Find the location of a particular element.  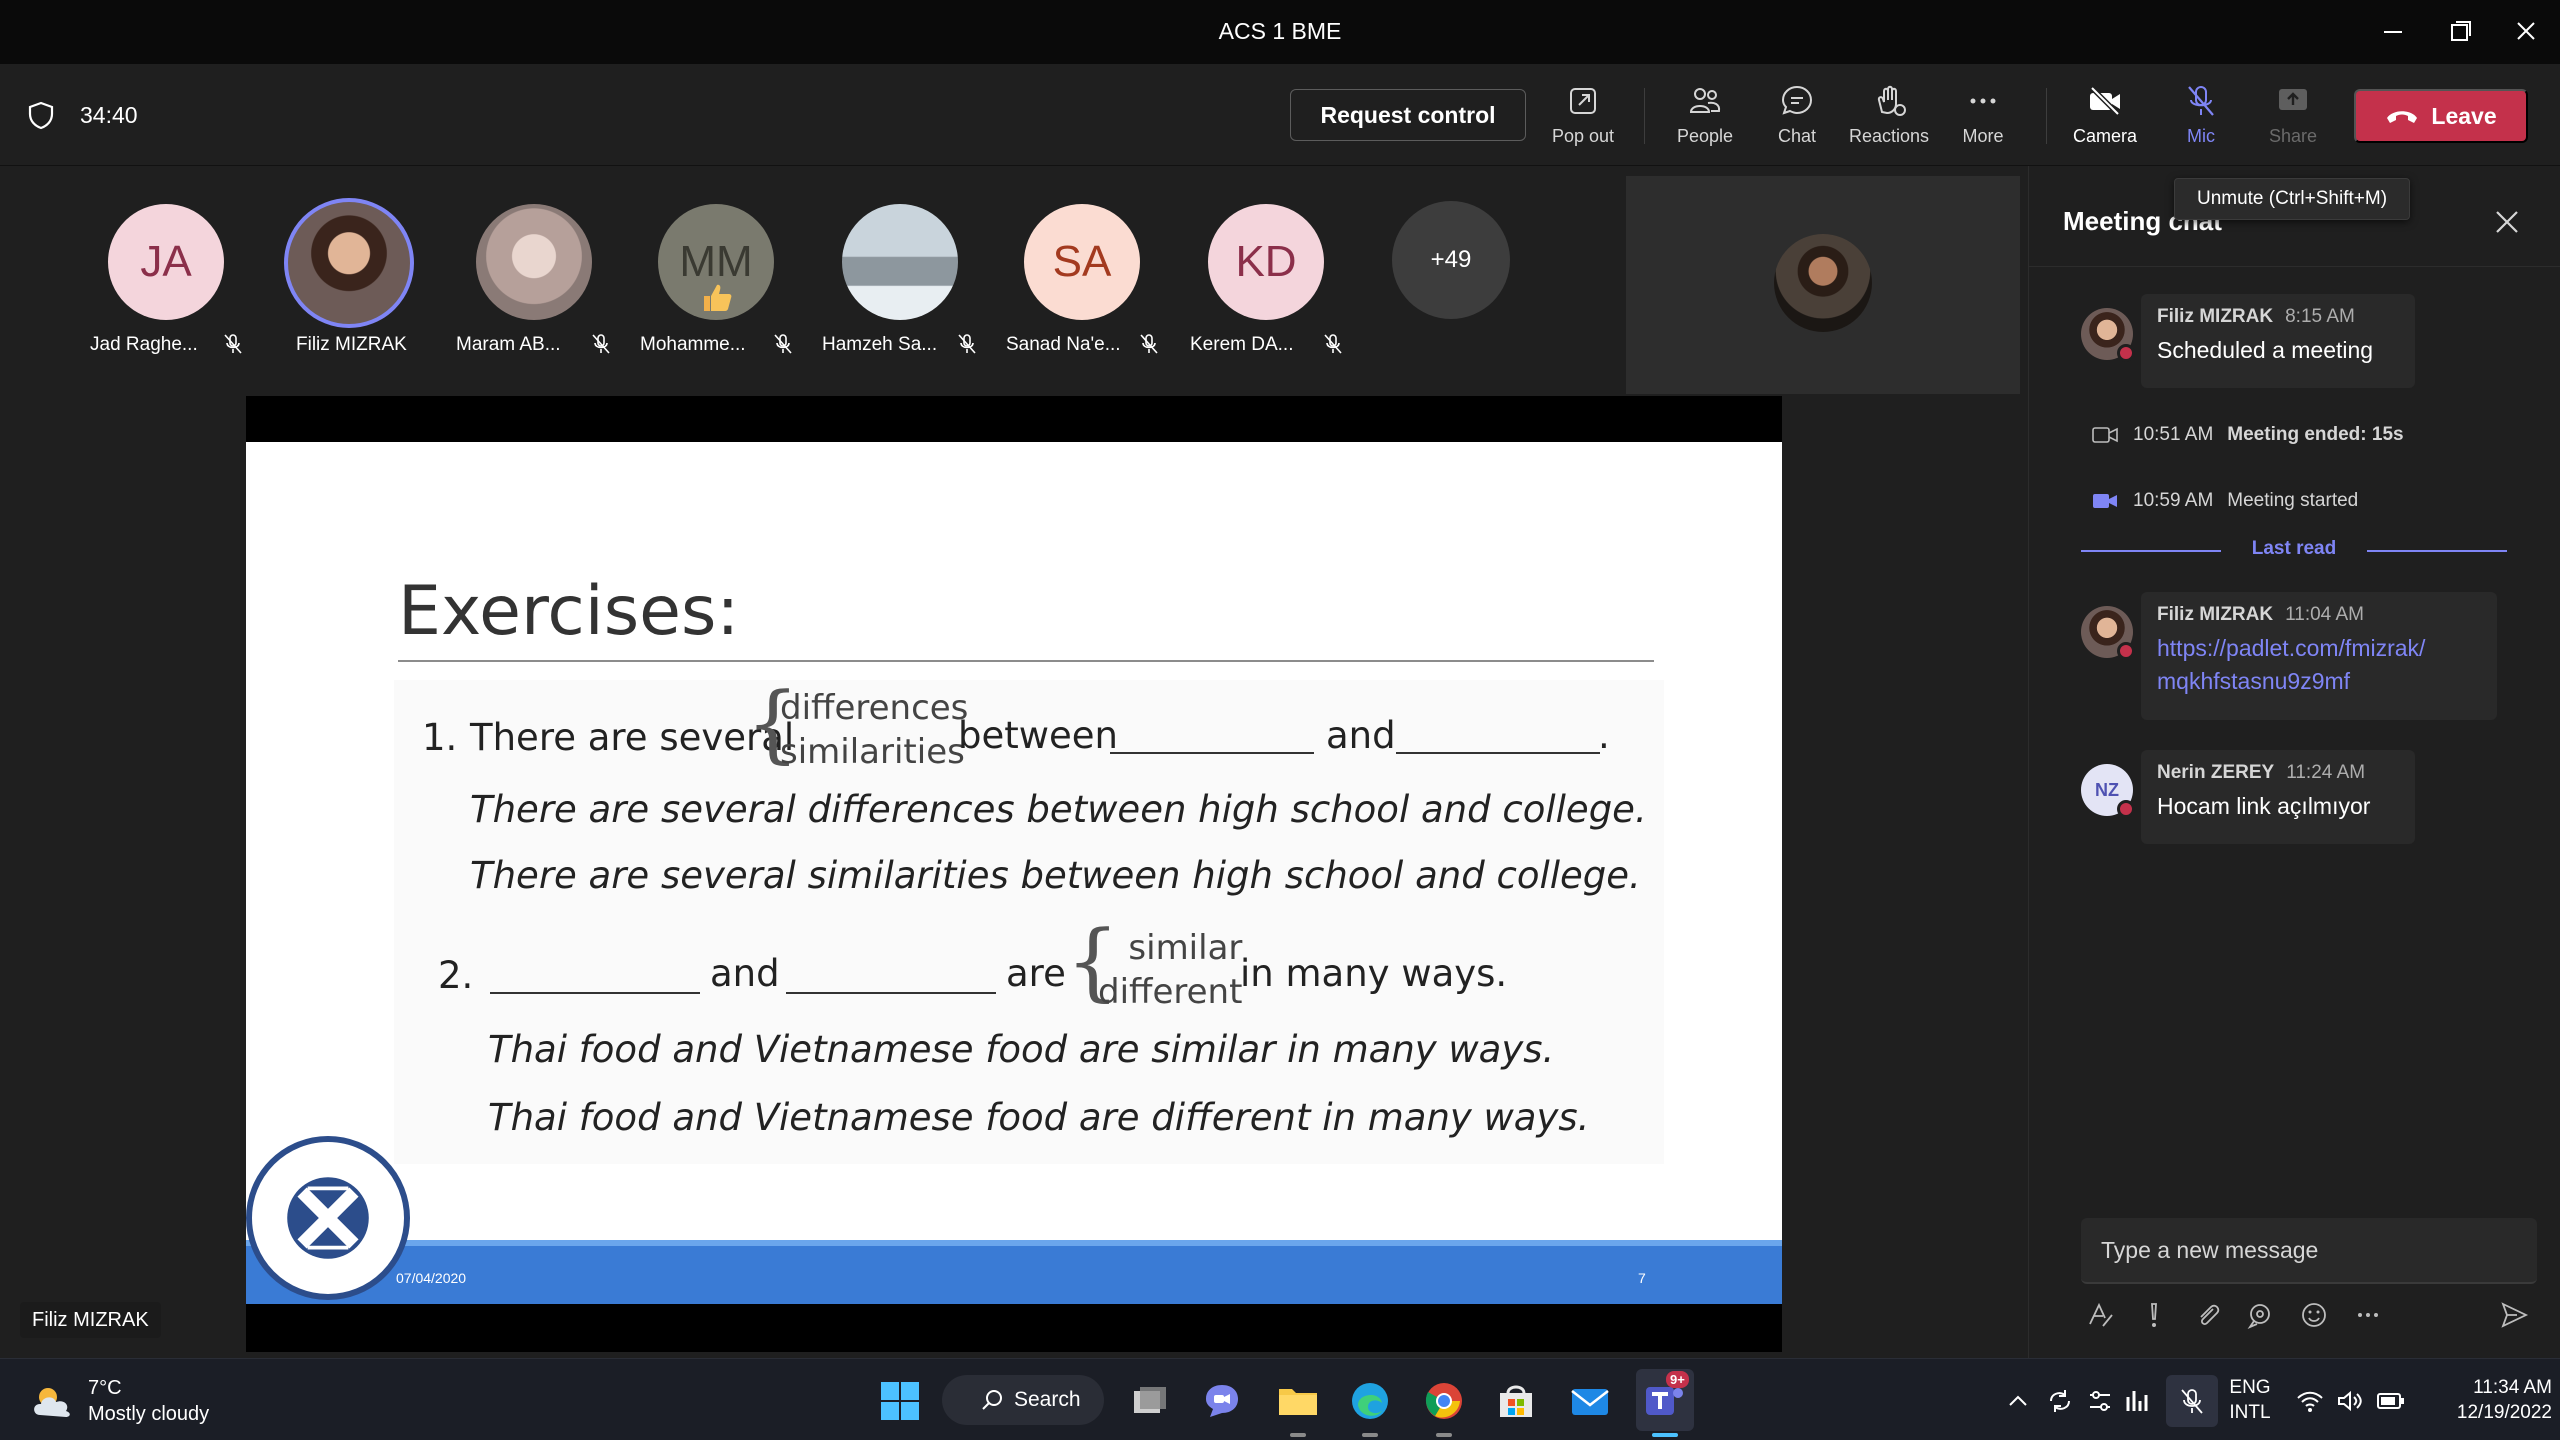

avatar-initials: NZ is located at coordinates (2107, 789).